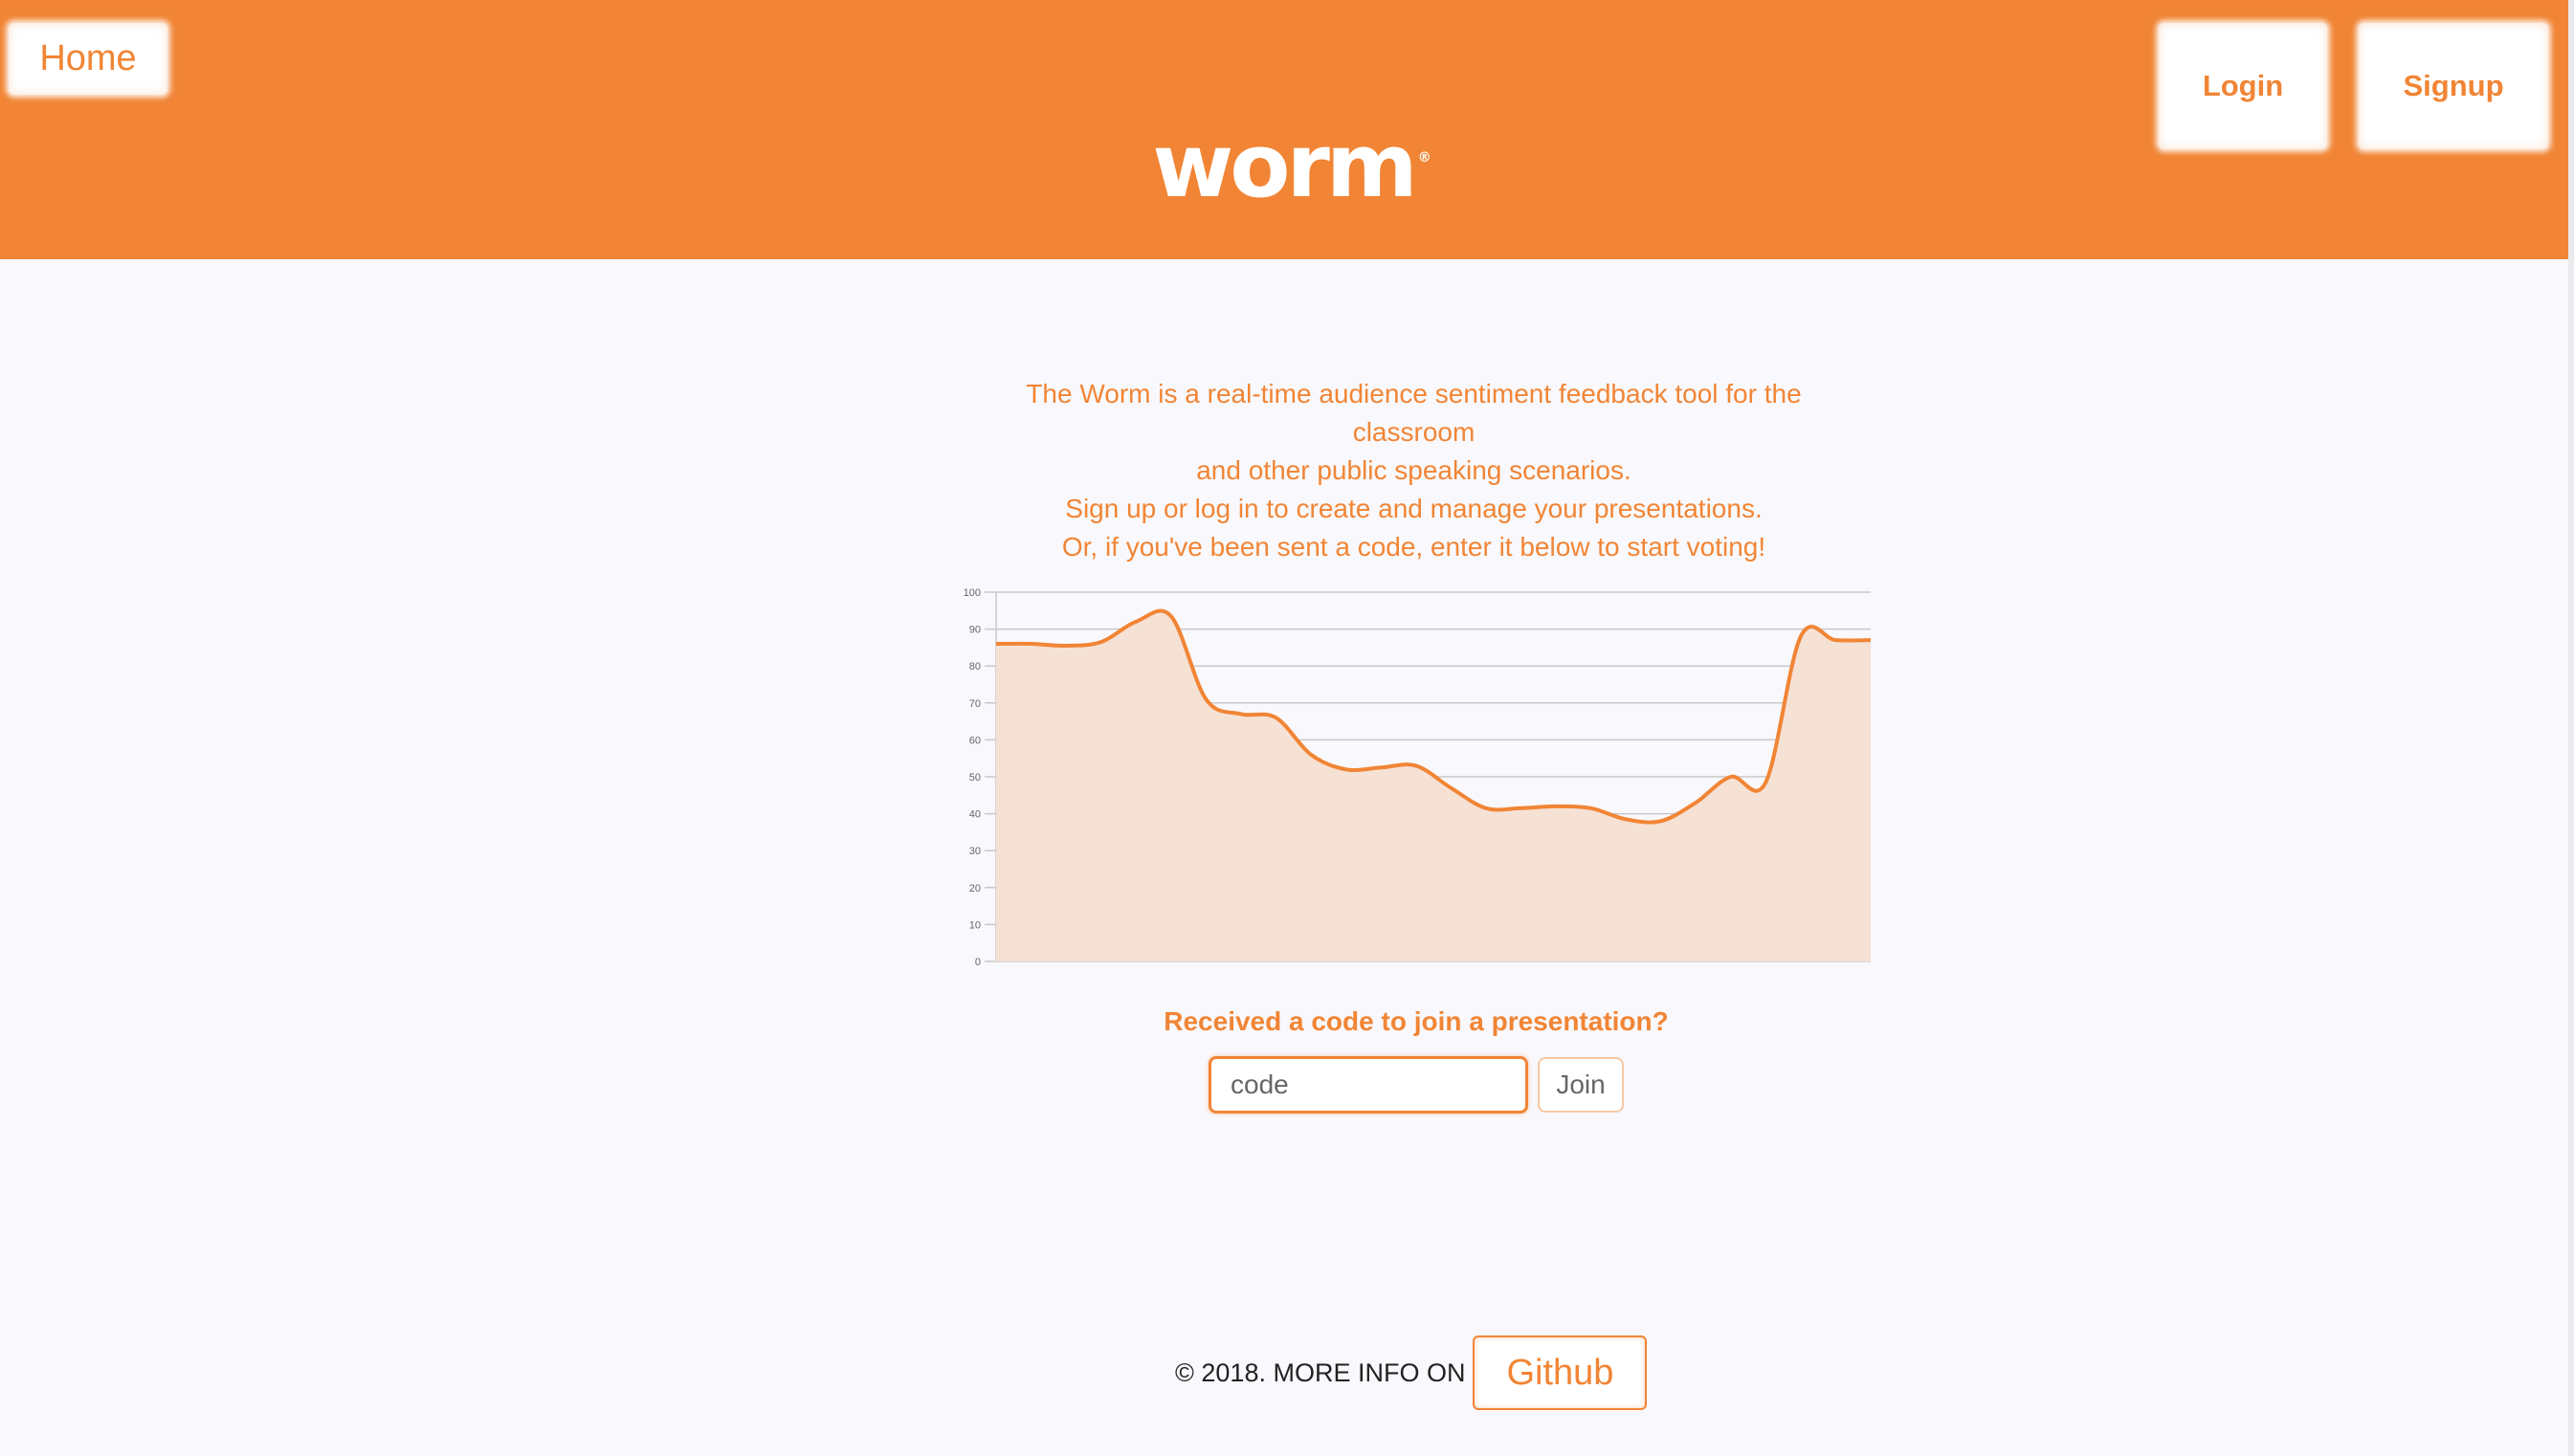 This screenshot has width=2574, height=1456. What do you see at coordinates (1285, 166) in the screenshot?
I see `logo-text: worm` at bounding box center [1285, 166].